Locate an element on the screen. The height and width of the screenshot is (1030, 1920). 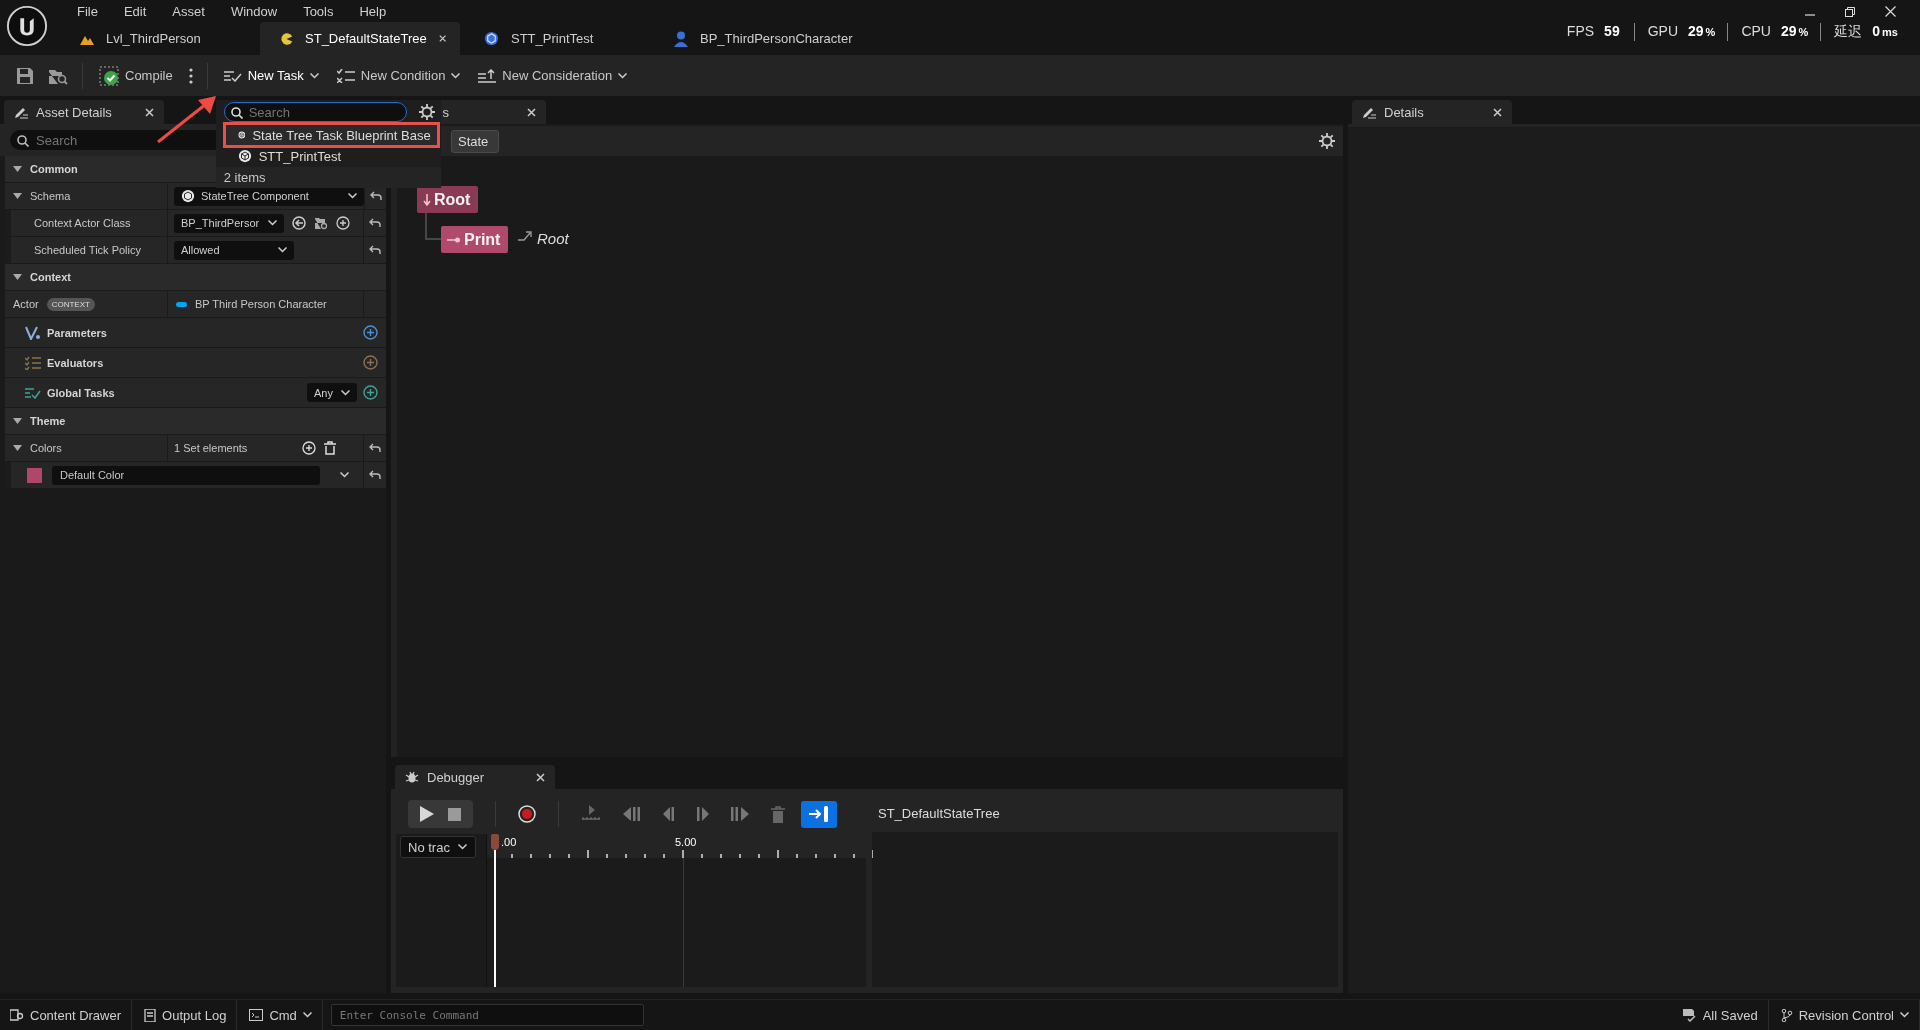
debug-asset-name: ST_DefaultStateTree is located at coordinates (939, 813).